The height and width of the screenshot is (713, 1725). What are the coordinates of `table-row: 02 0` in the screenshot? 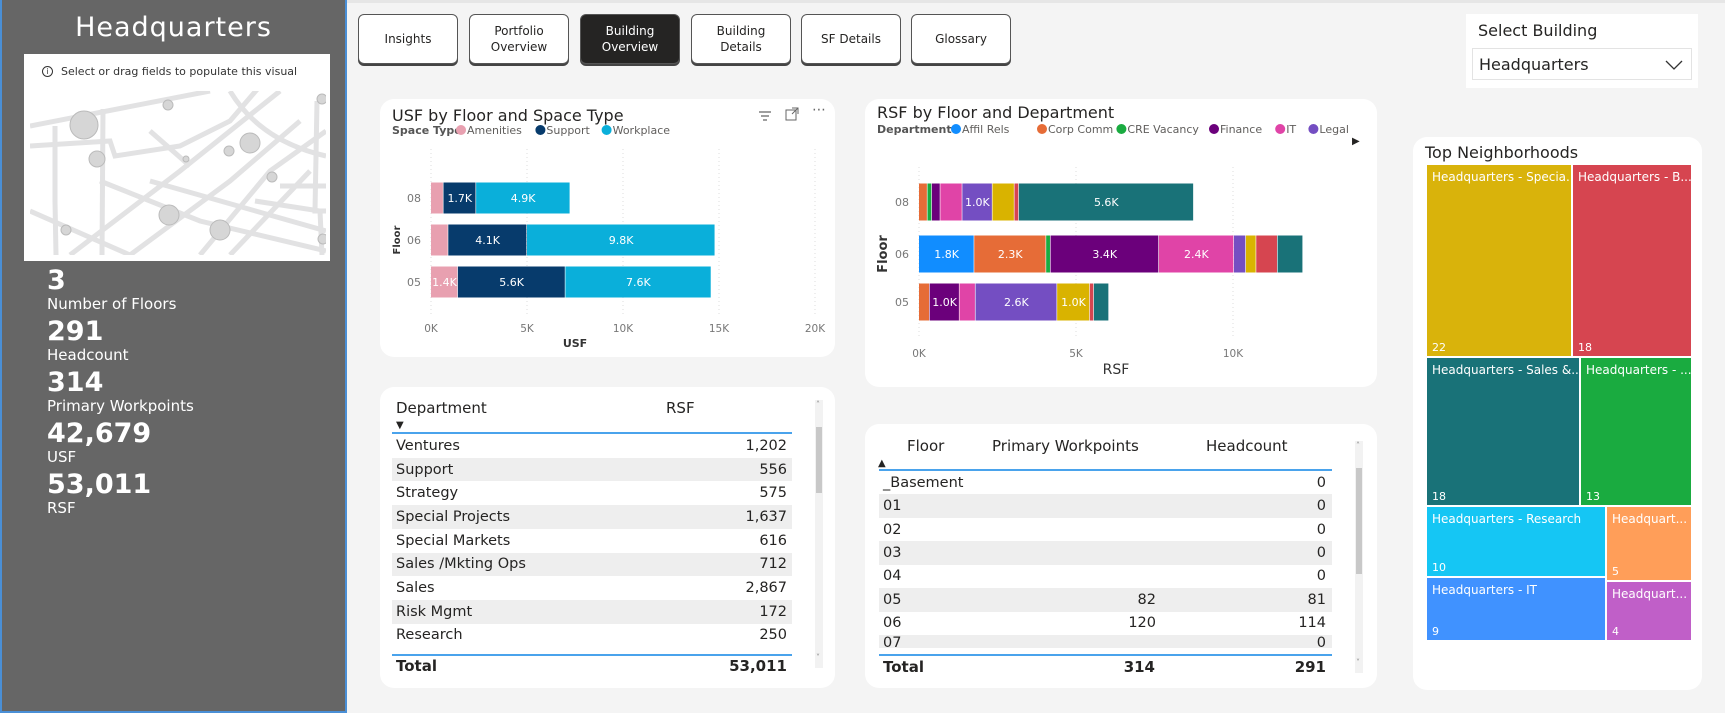 It's located at (1105, 530).